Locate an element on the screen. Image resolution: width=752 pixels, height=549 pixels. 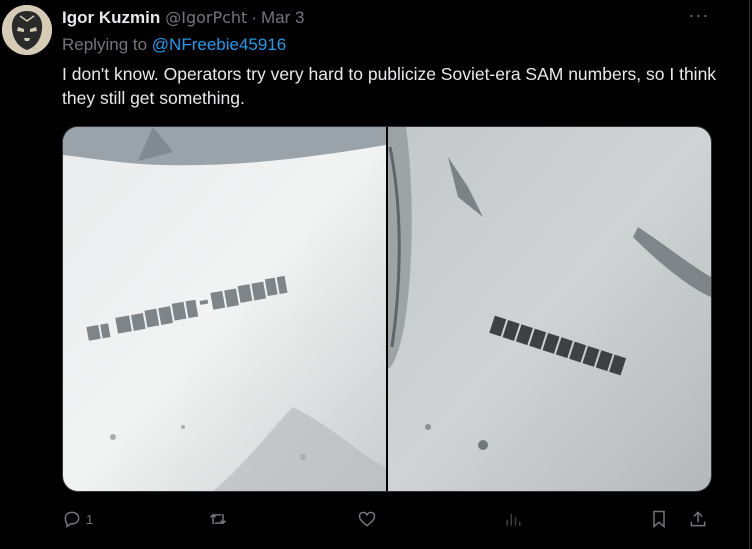
tweet-date: Mar 3 is located at coordinates (282, 18).